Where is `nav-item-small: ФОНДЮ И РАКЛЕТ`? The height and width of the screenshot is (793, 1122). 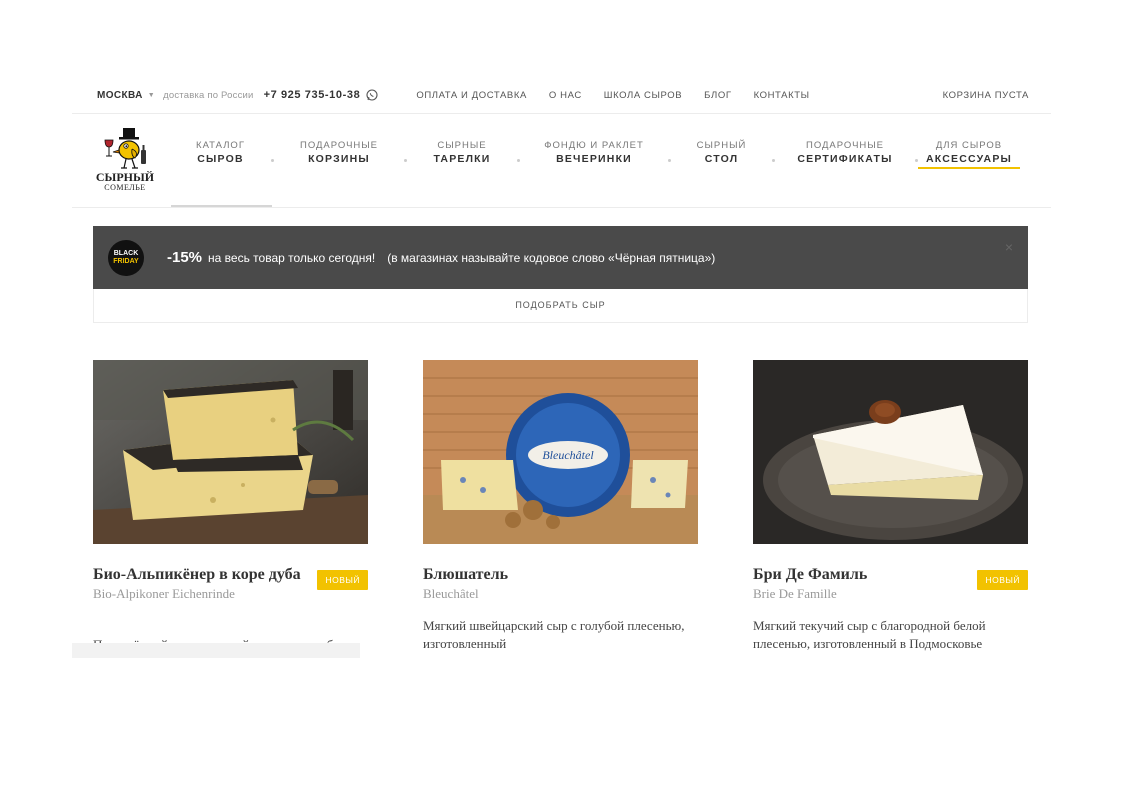 nav-item-small: ФОНДЮ И РАКЛЕТ is located at coordinates (594, 145).